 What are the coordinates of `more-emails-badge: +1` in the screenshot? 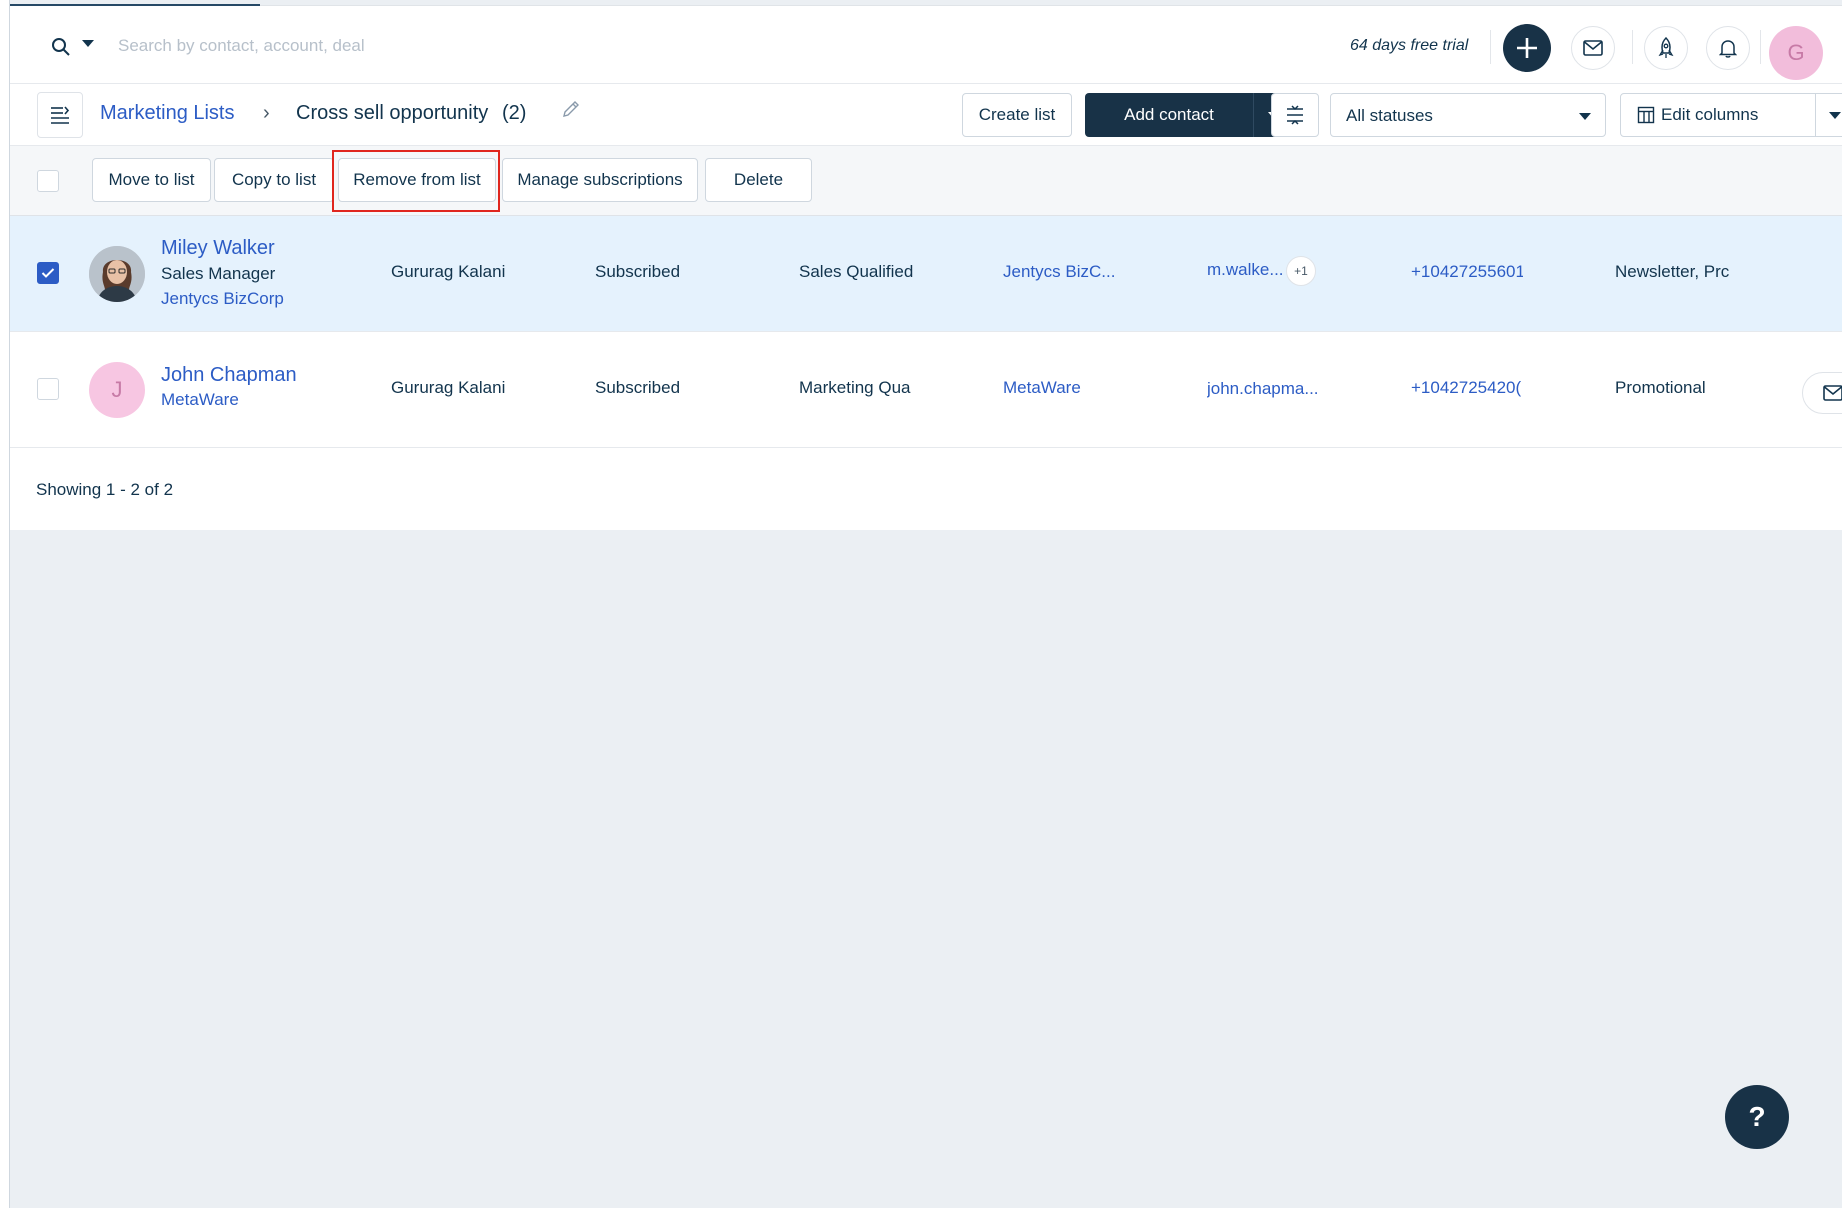 It's located at (1301, 271).